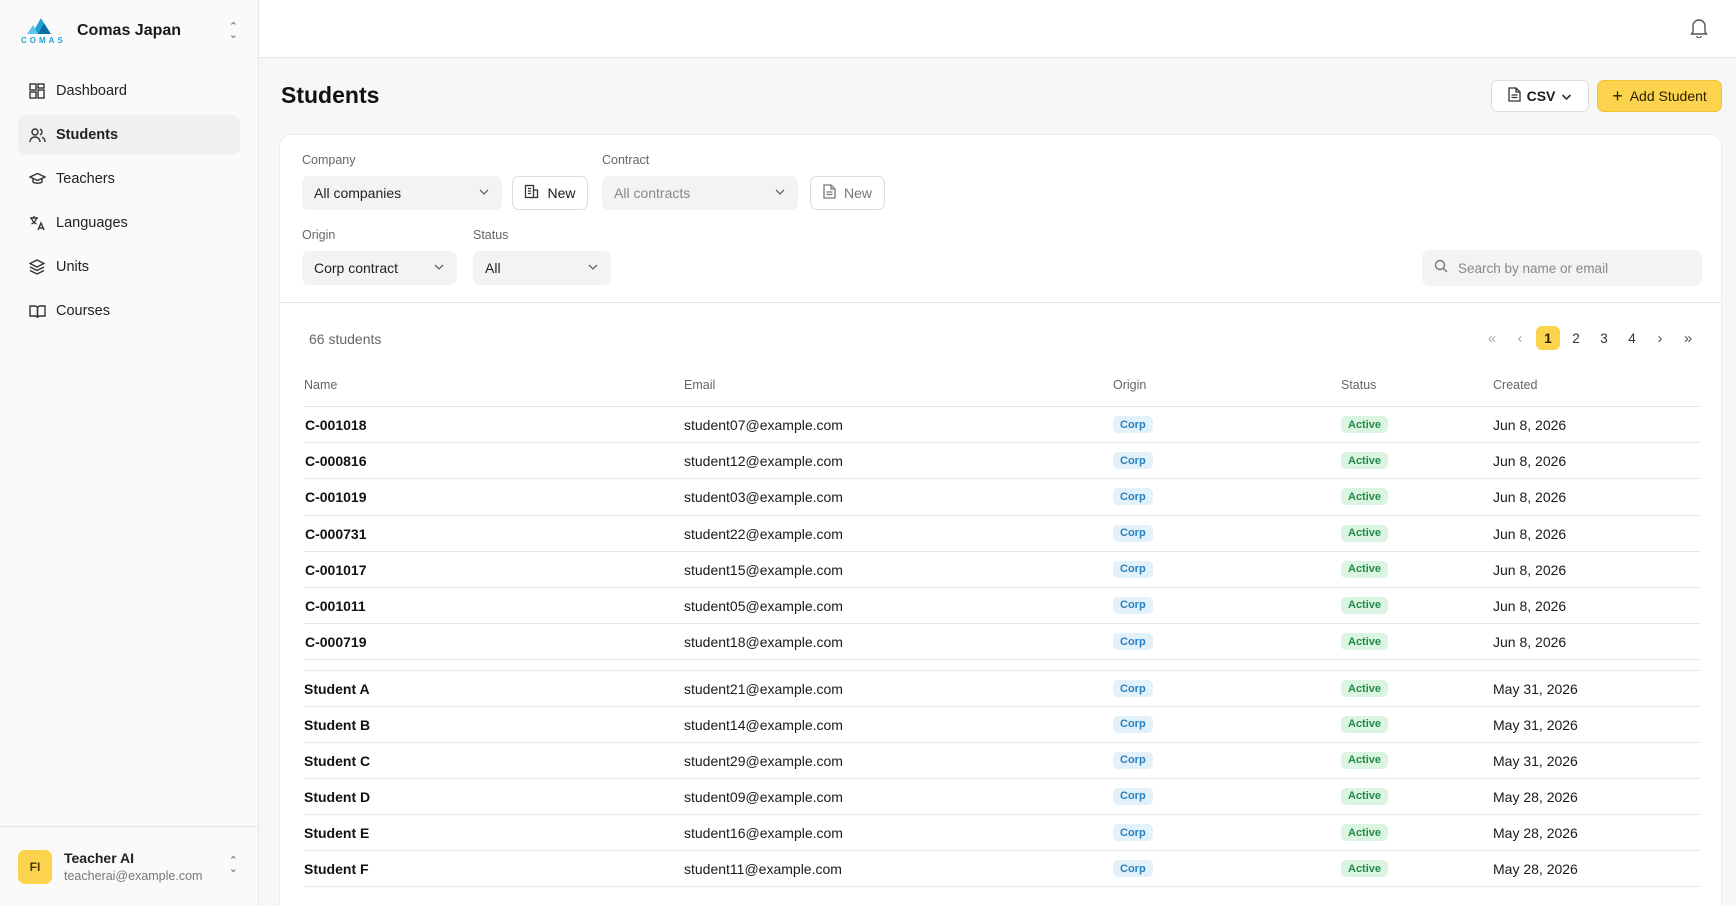  Describe the element at coordinates (336, 534) in the screenshot. I see `student-name: C-000731` at that location.